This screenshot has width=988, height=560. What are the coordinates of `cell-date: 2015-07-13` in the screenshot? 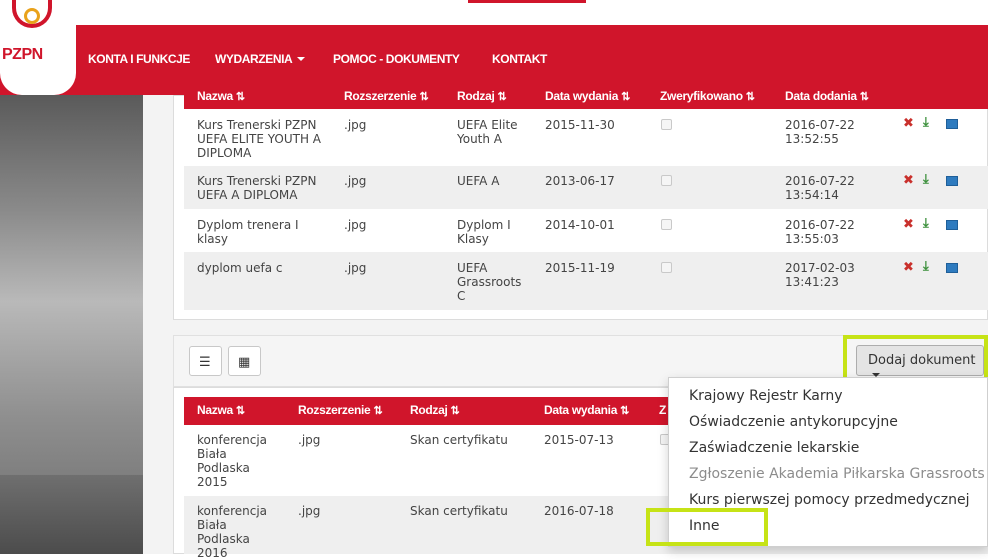 It's located at (579, 440).